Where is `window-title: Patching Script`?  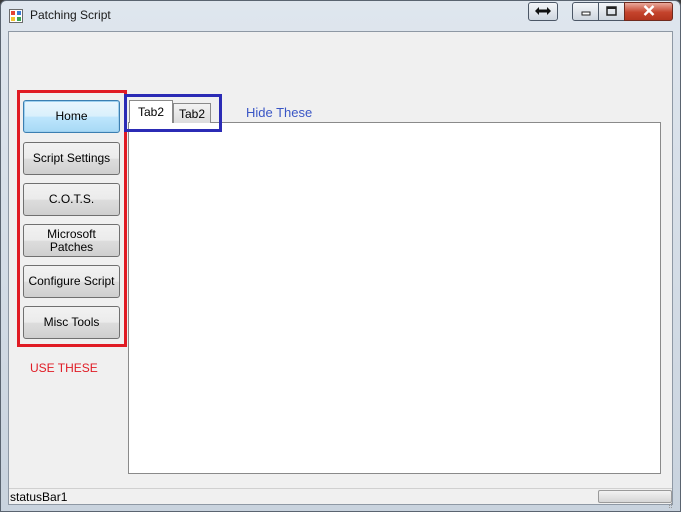 window-title: Patching Script is located at coordinates (70, 15).